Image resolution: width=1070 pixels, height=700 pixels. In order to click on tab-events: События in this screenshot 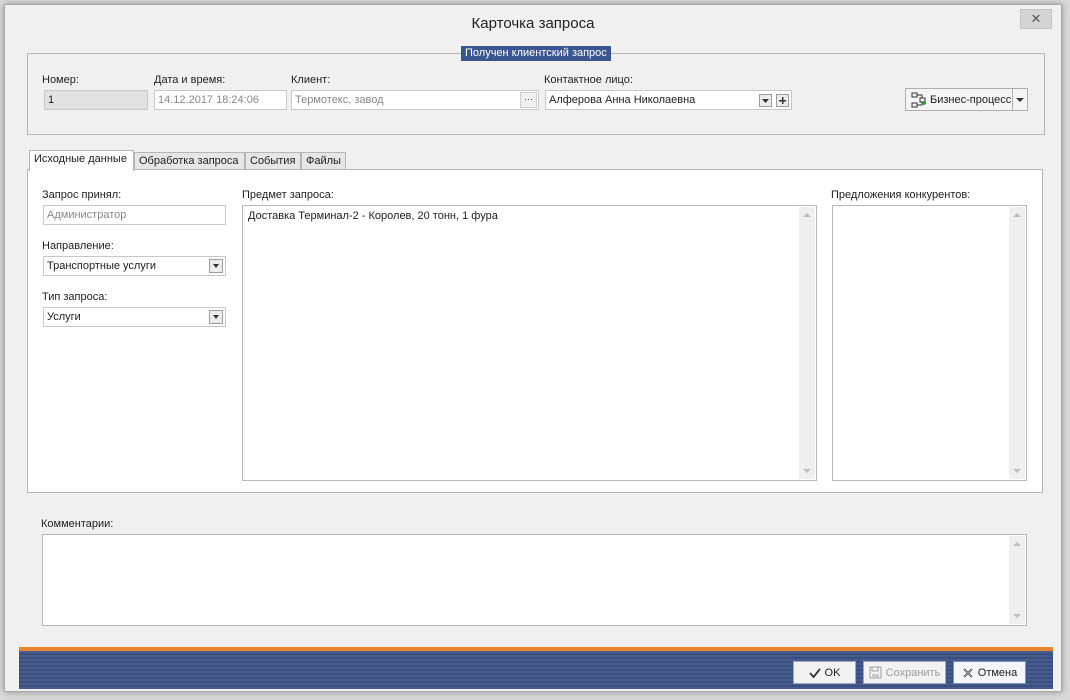, I will do `click(273, 161)`.